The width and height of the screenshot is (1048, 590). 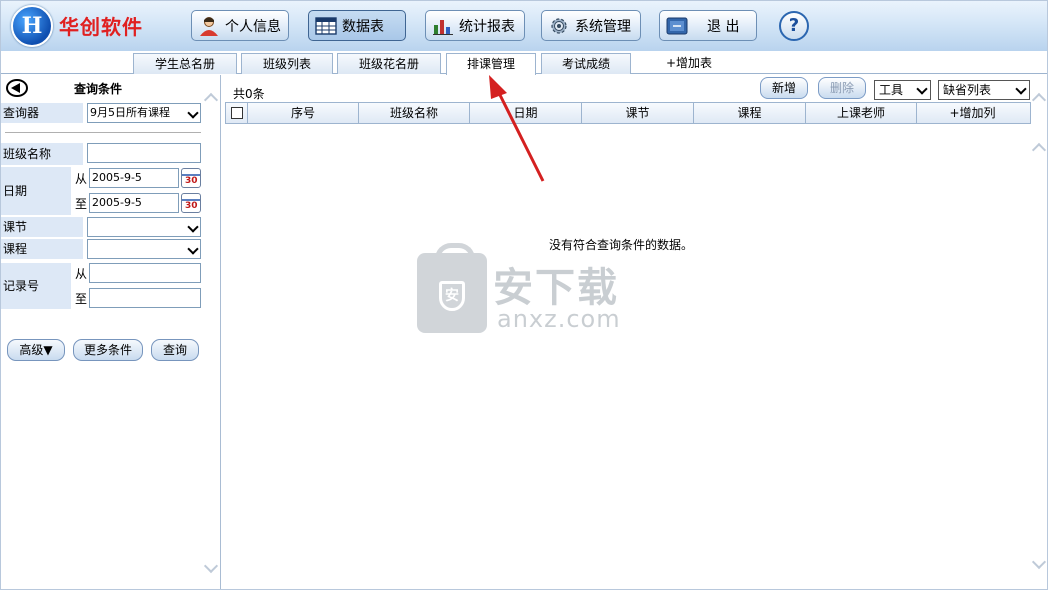 I want to click on exit-button: 退 出, so click(x=708, y=25).